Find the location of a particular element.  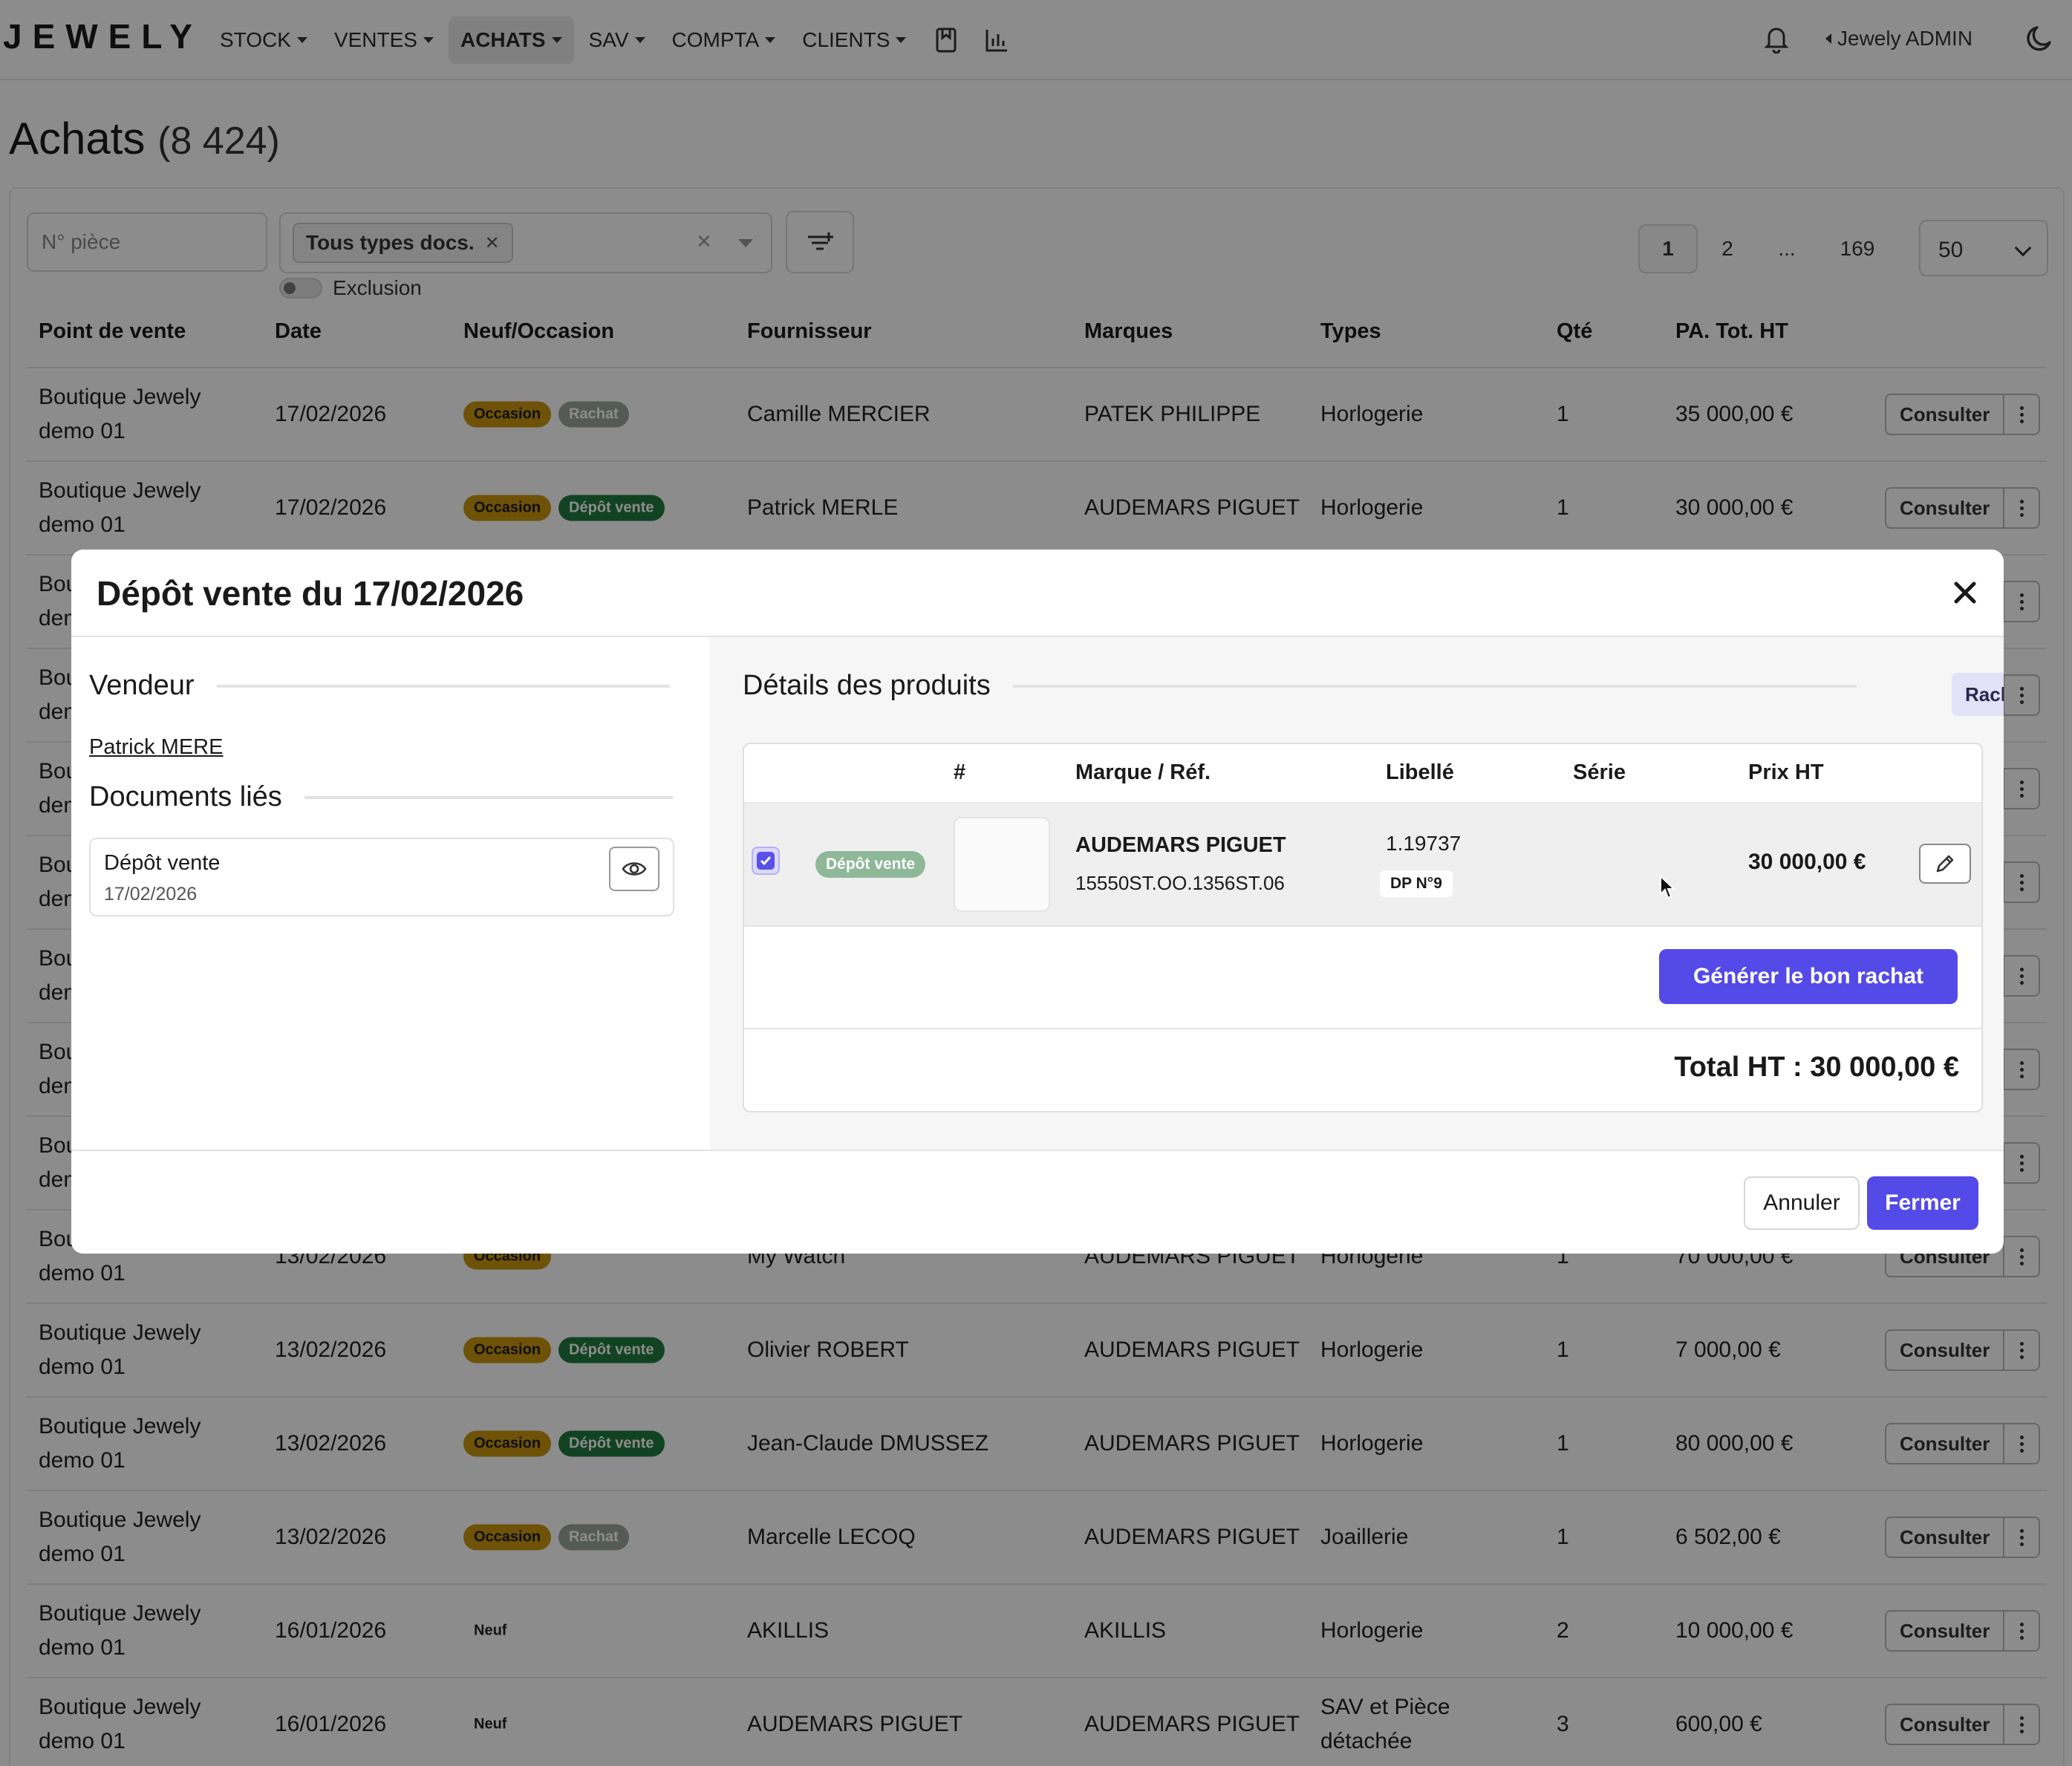

header-serie: Série is located at coordinates (1599, 772).